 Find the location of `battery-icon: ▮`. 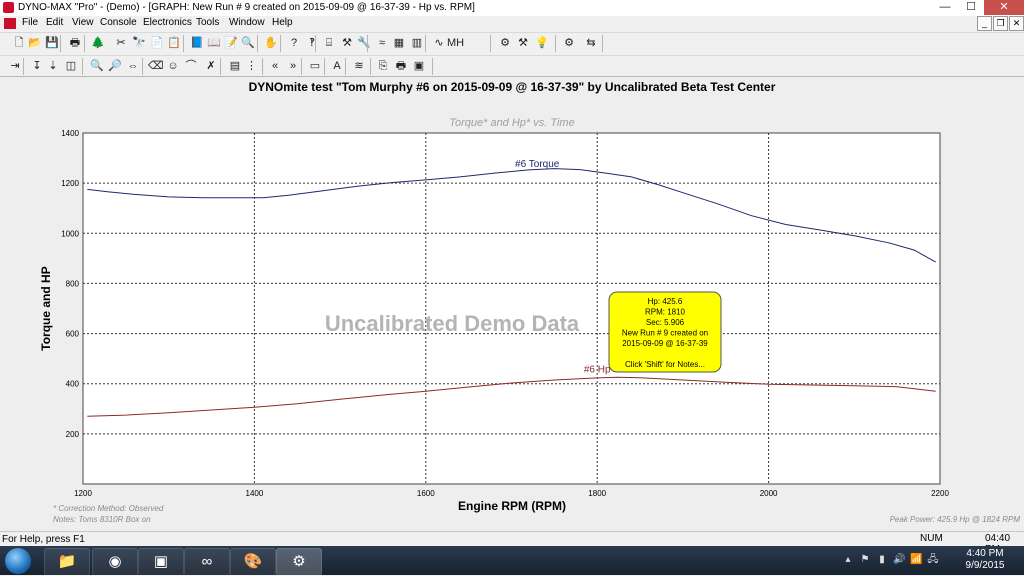

battery-icon: ▮ is located at coordinates (882, 560).